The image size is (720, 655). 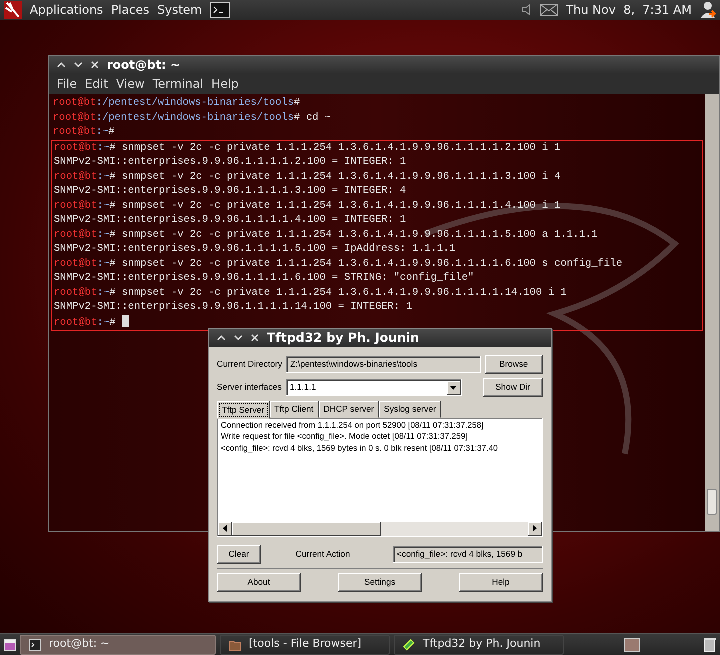 I want to click on output-text: SNMPv2-SMI::enterprises.9.9.96.1.1.1.1.3.100 = INTEGER: 4, so click(x=230, y=191).